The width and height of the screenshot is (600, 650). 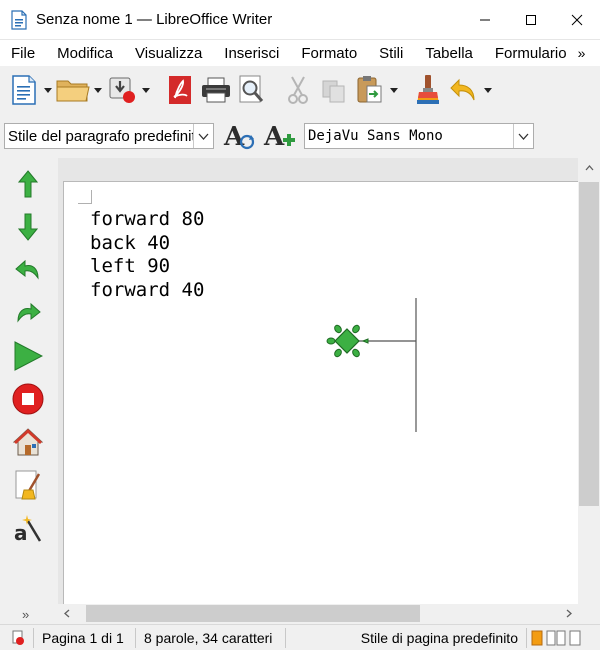 What do you see at coordinates (274, 136) in the screenshot?
I see `svg-text: A` at bounding box center [274, 136].